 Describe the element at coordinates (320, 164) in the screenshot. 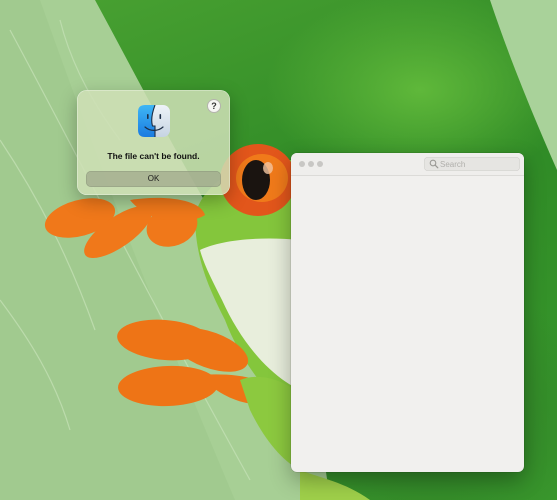

I see `zoom-button` at that location.